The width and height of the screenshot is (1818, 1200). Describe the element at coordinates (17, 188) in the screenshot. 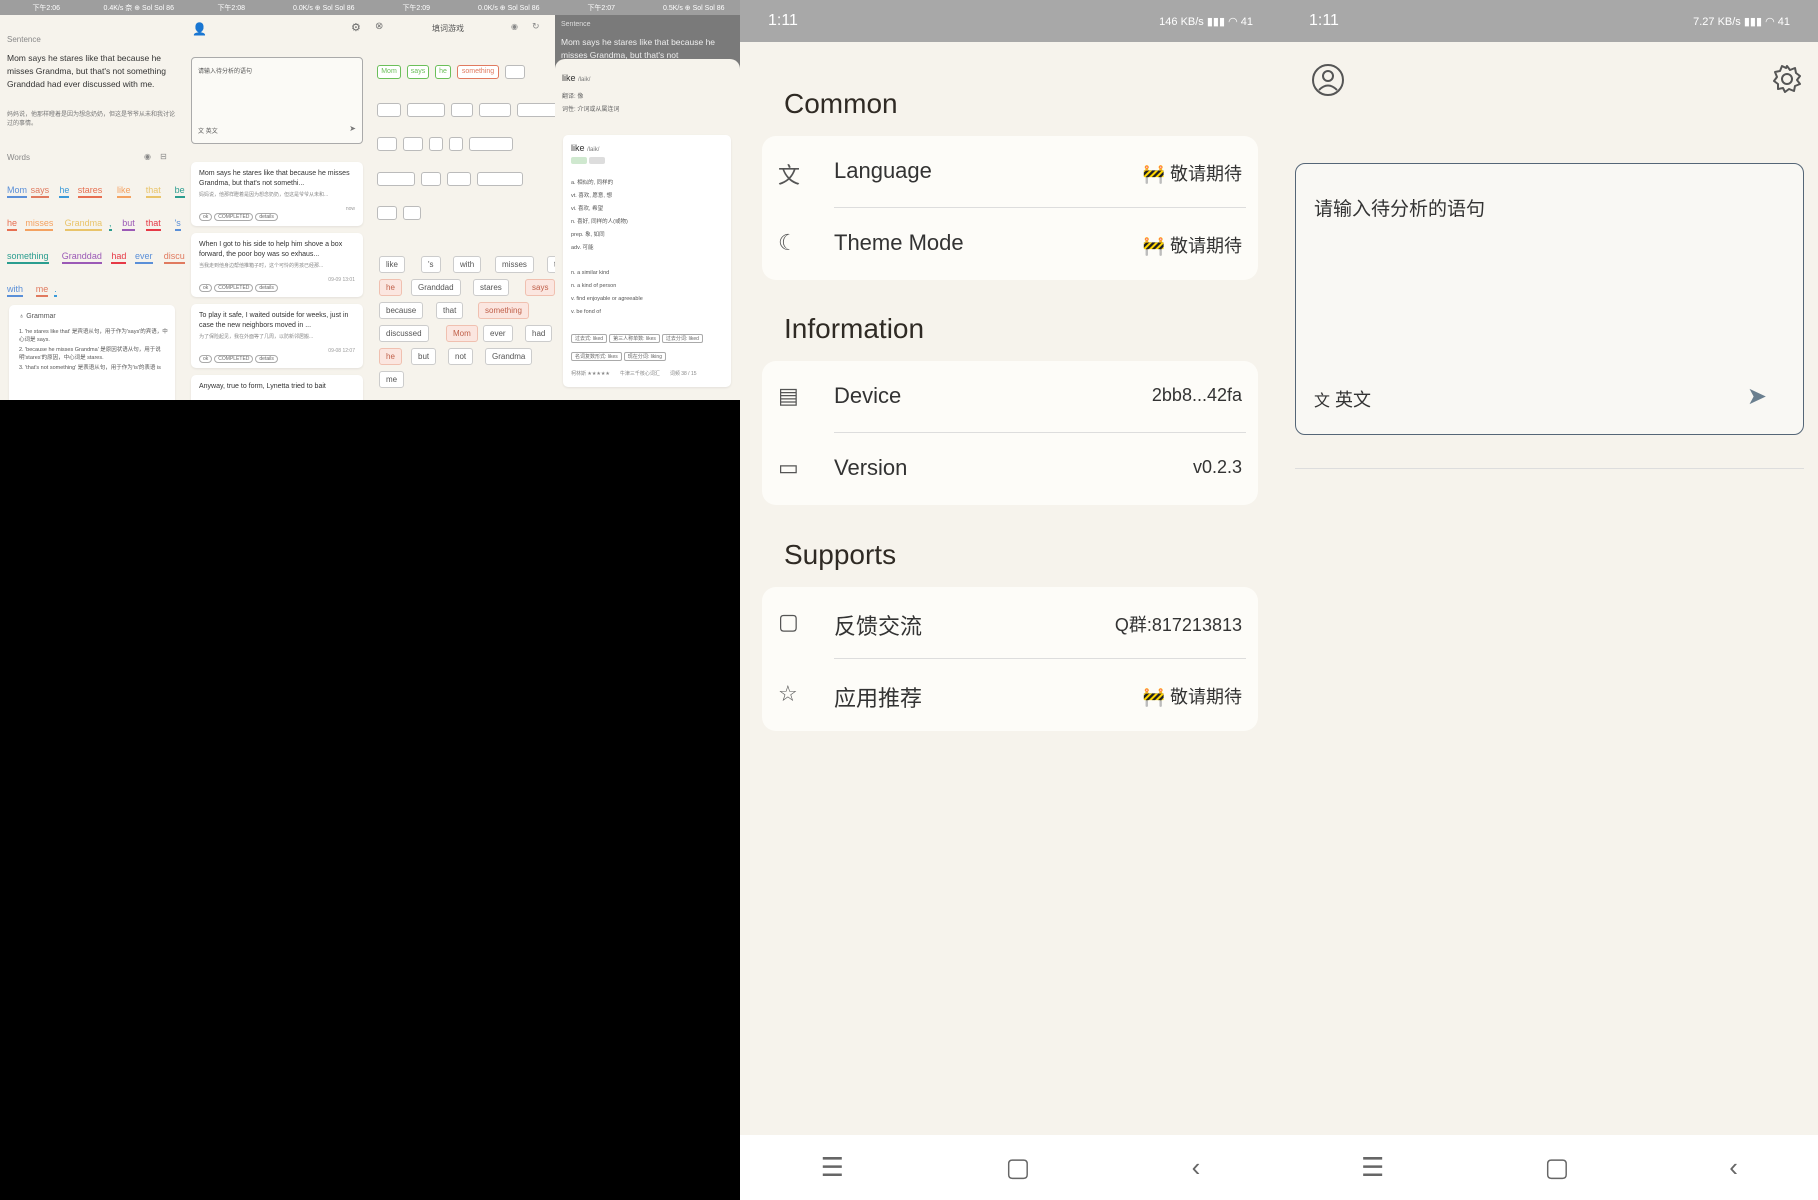

I see `word-token: Mom` at that location.